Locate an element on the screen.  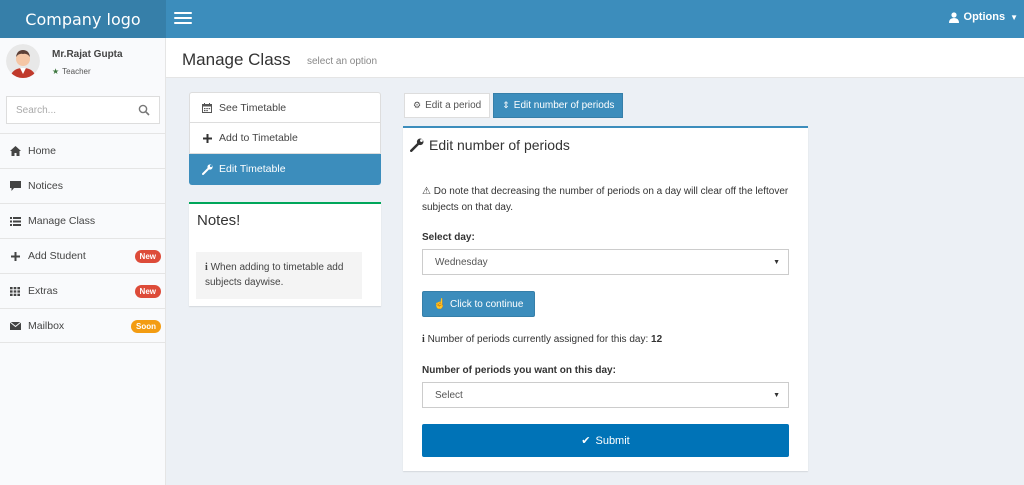
sidebar-item-label: Extras is located at coordinates (43, 291).